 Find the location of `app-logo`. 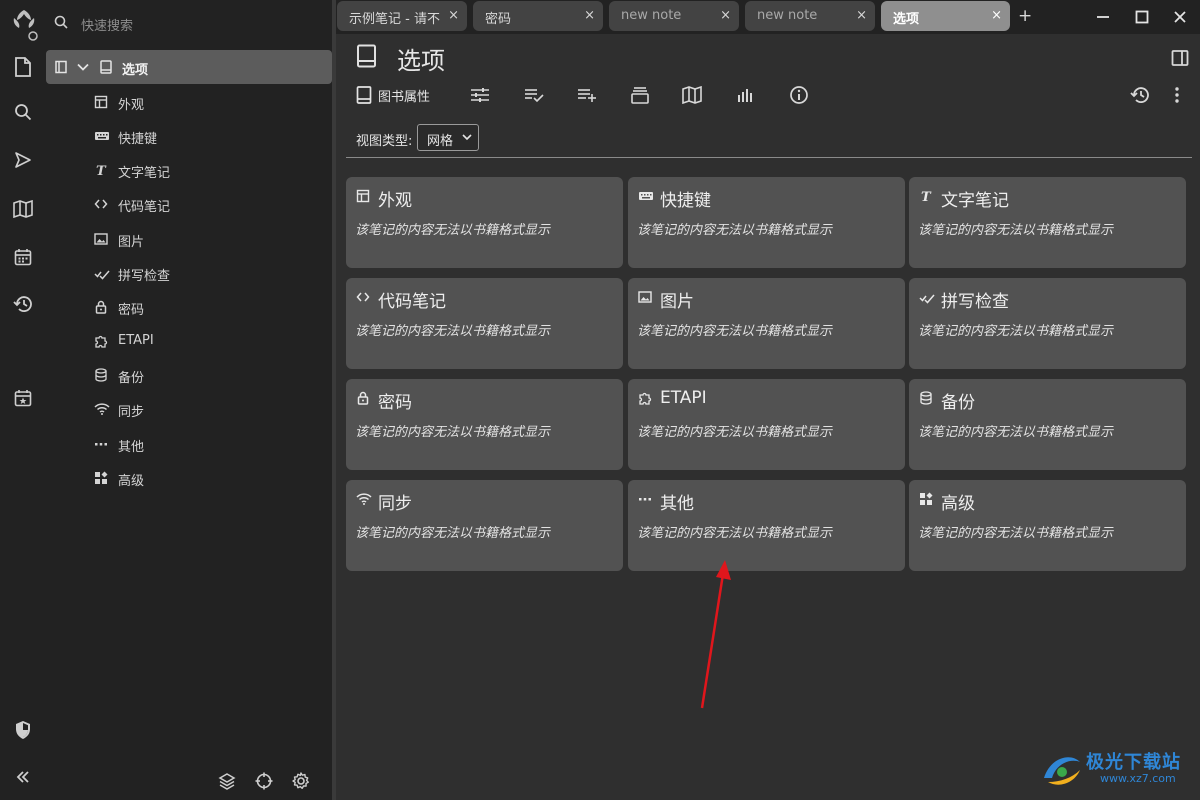

app-logo is located at coordinates (24, 24).